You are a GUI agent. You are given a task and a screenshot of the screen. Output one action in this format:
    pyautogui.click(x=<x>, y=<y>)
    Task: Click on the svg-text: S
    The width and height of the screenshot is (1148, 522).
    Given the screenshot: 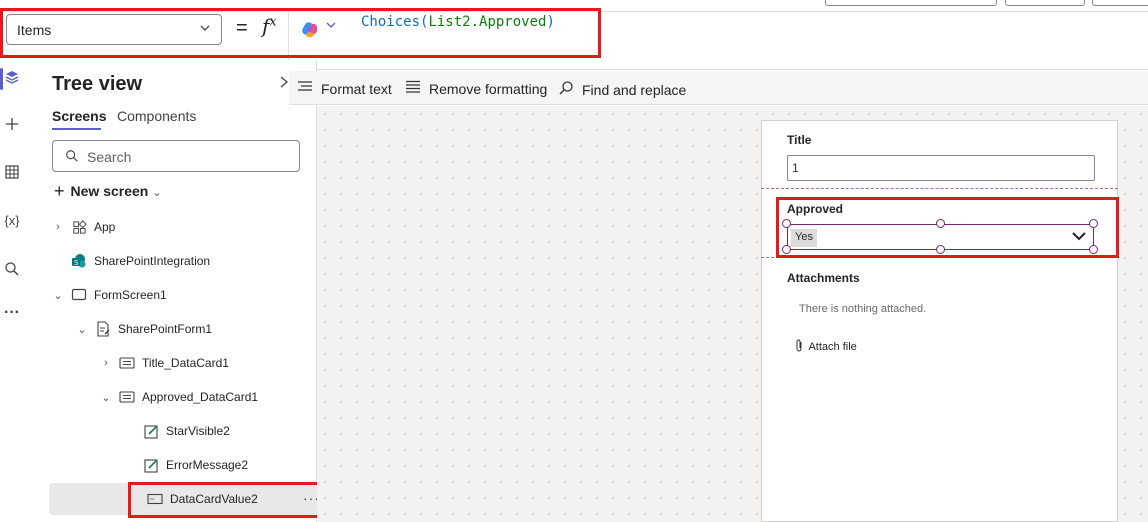 What is the action you would take?
    pyautogui.click(x=76, y=263)
    